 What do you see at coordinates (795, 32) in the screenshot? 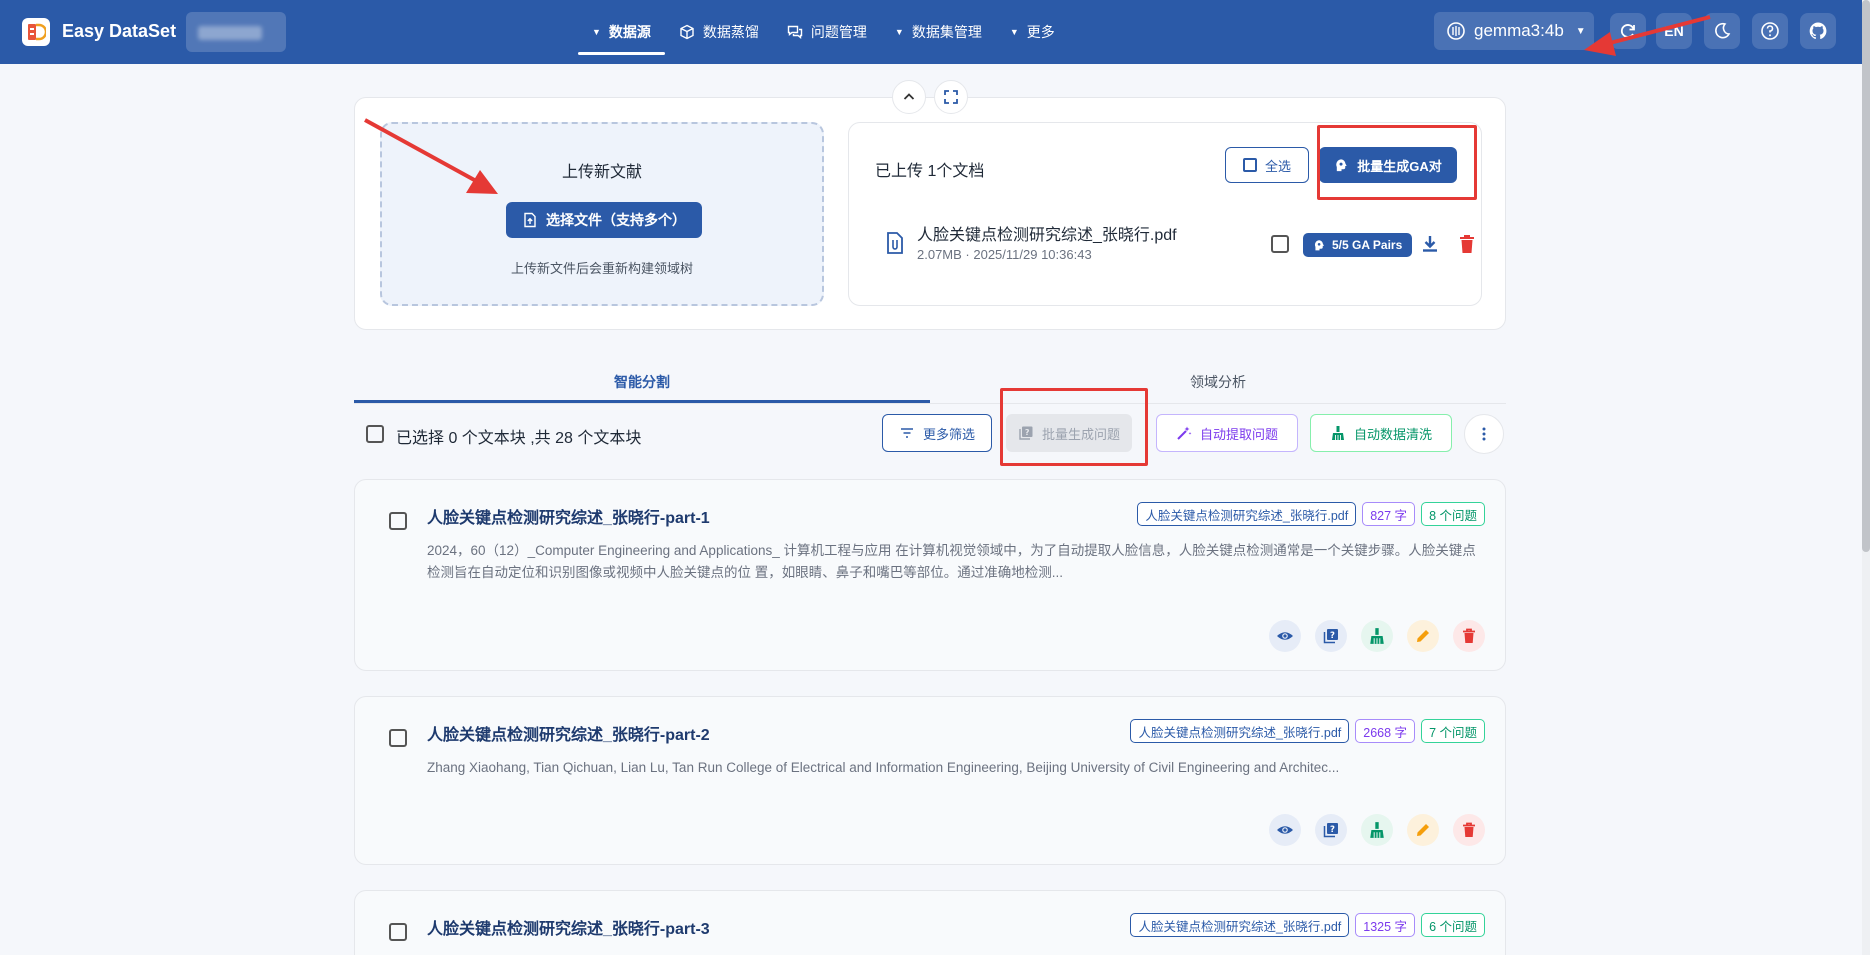
I see `chat-icon` at bounding box center [795, 32].